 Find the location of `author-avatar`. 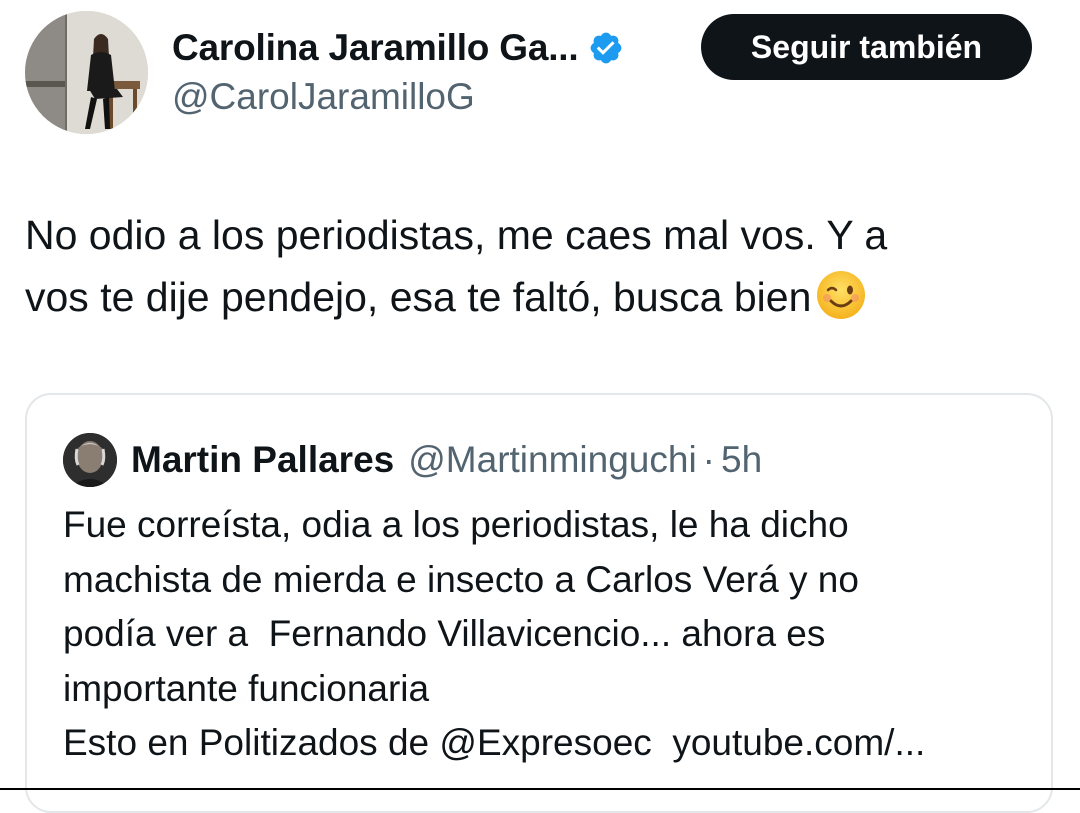

author-avatar is located at coordinates (86, 72).